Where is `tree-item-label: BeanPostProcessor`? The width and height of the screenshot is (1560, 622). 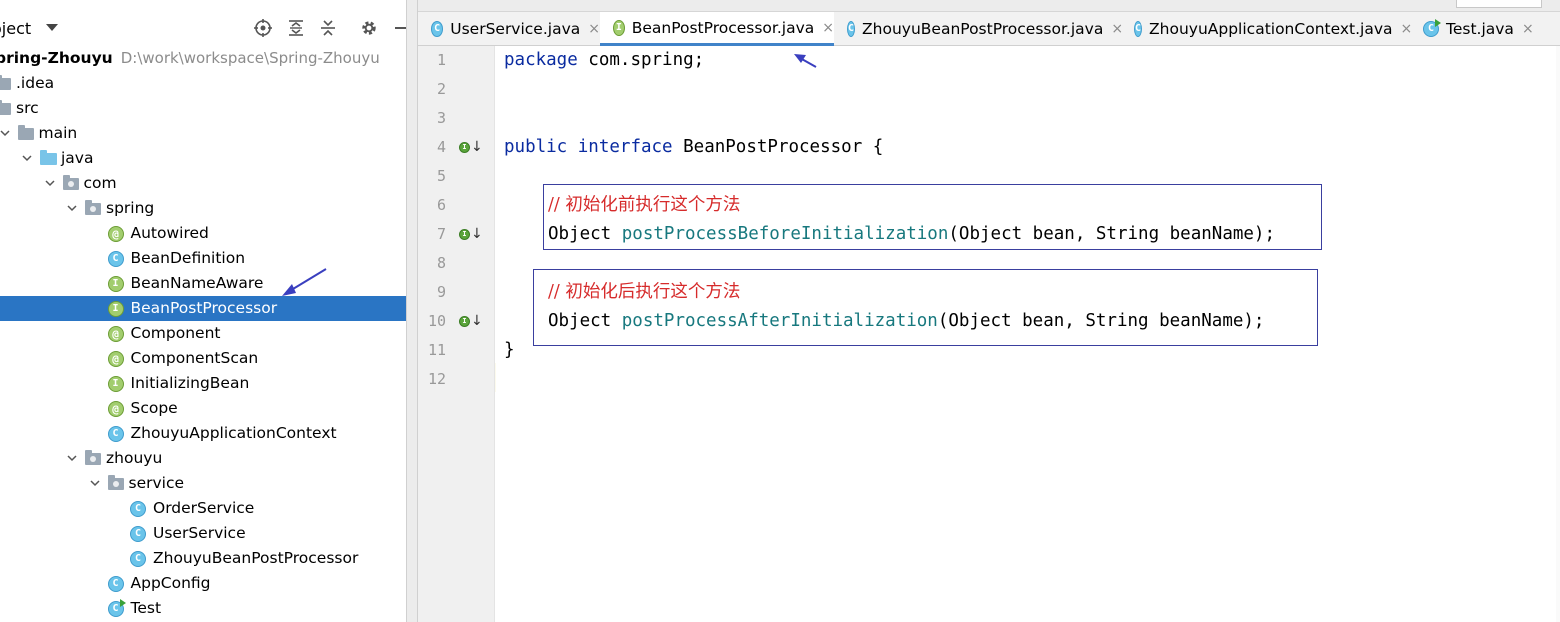 tree-item-label: BeanPostProcessor is located at coordinates (204, 308).